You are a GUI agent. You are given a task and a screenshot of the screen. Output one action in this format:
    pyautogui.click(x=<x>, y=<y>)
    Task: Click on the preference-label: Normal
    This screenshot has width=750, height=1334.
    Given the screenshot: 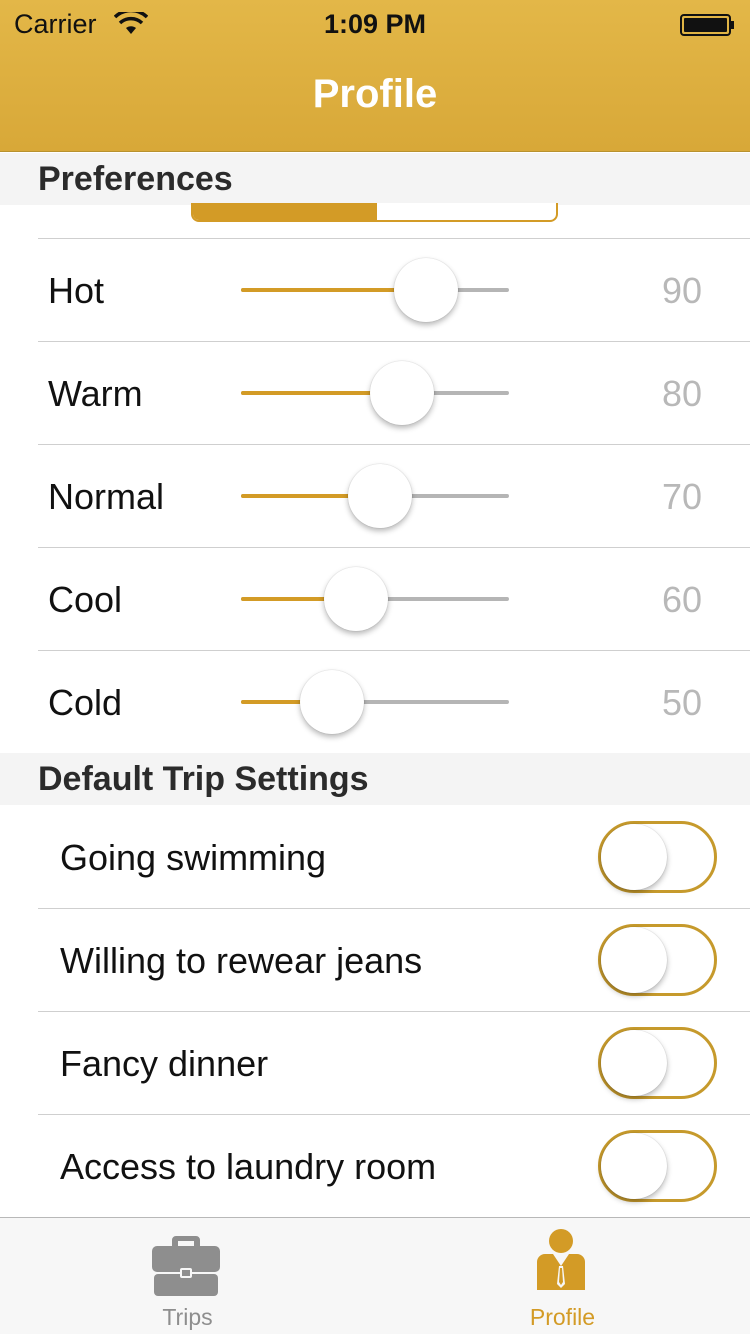 What is the action you would take?
    pyautogui.click(x=106, y=496)
    